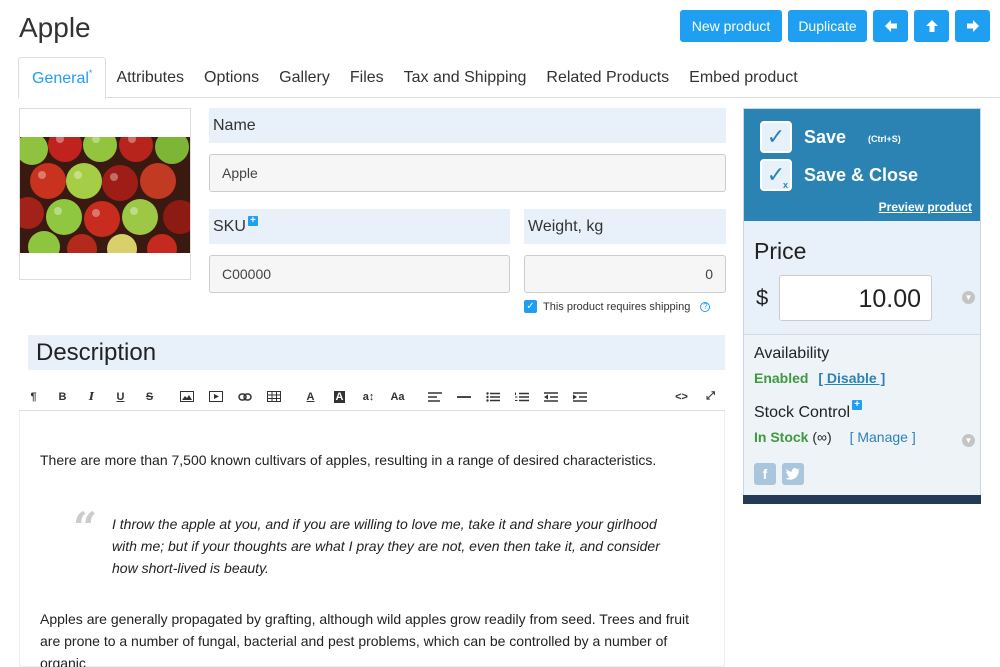 The height and width of the screenshot is (667, 1000). What do you see at coordinates (835, 437) in the screenshot?
I see `stock-status: In Stock (∞) [ Manage ]` at bounding box center [835, 437].